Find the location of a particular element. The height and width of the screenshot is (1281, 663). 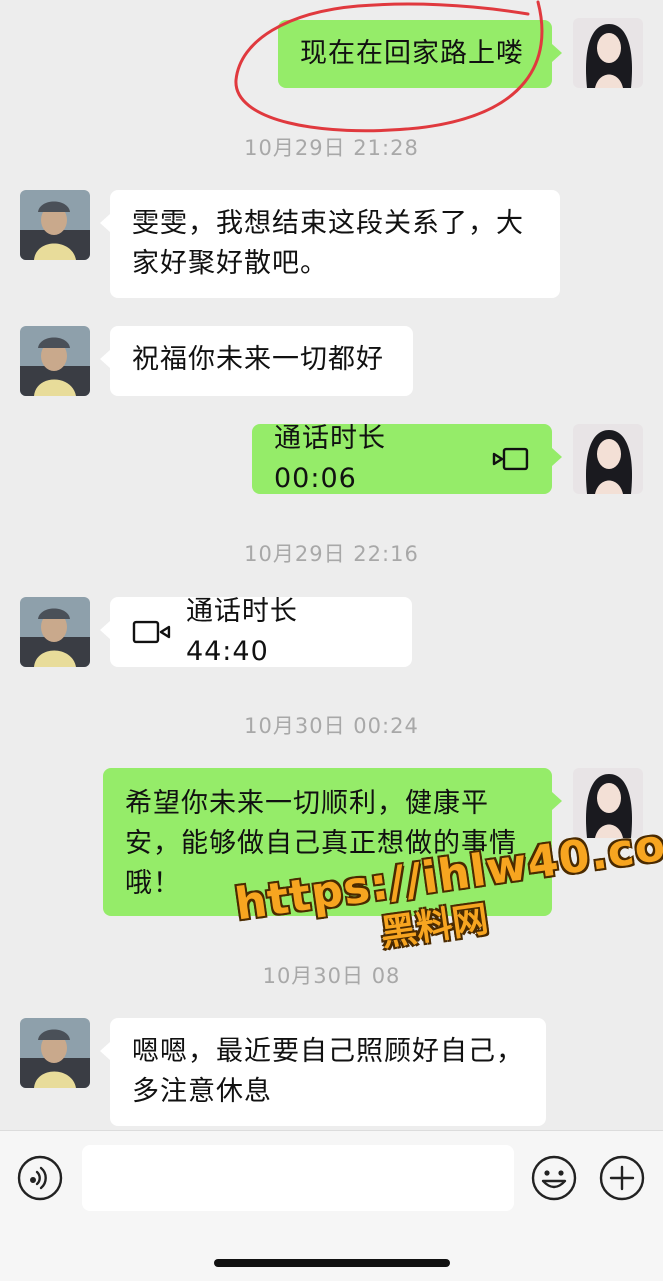

message-text: 祝福你未来一切都好 is located at coordinates (258, 359).